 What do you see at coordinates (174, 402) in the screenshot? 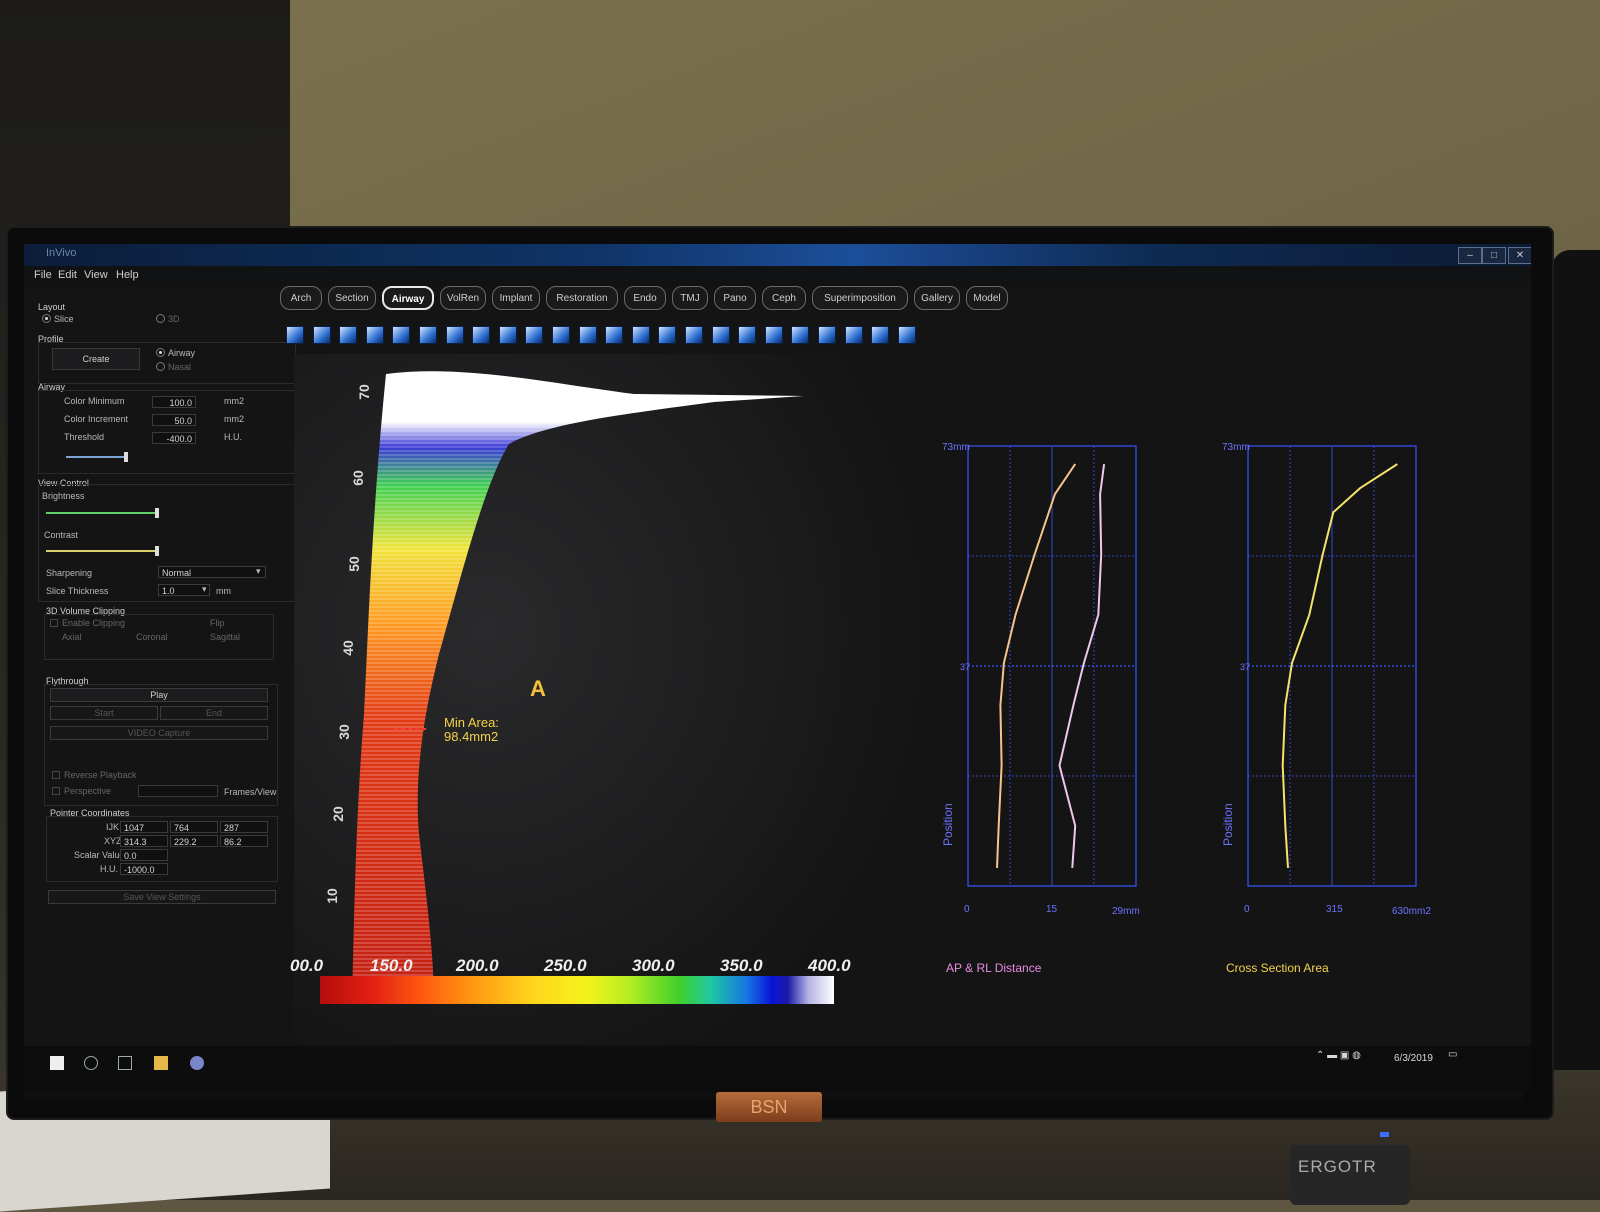
I see `color-min-field: 100.0` at bounding box center [174, 402].